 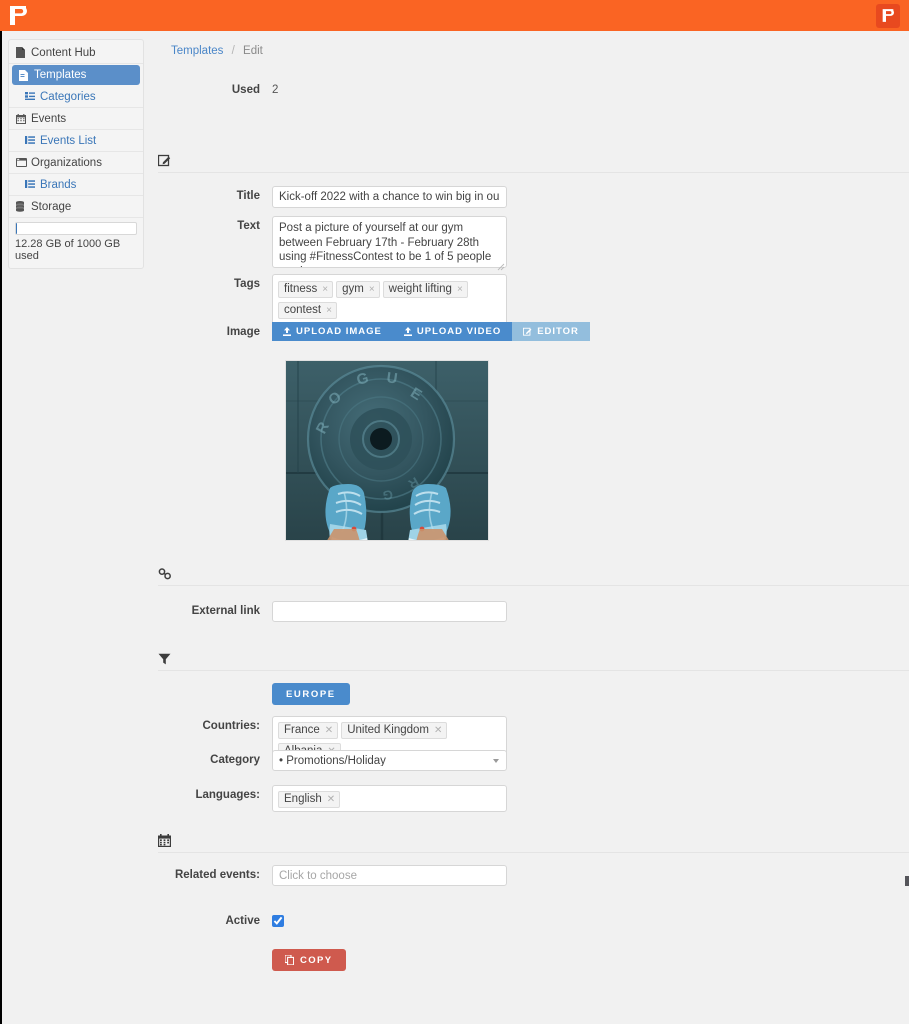 What do you see at coordinates (302, 730) in the screenshot?
I see `country-chip-label: France` at bounding box center [302, 730].